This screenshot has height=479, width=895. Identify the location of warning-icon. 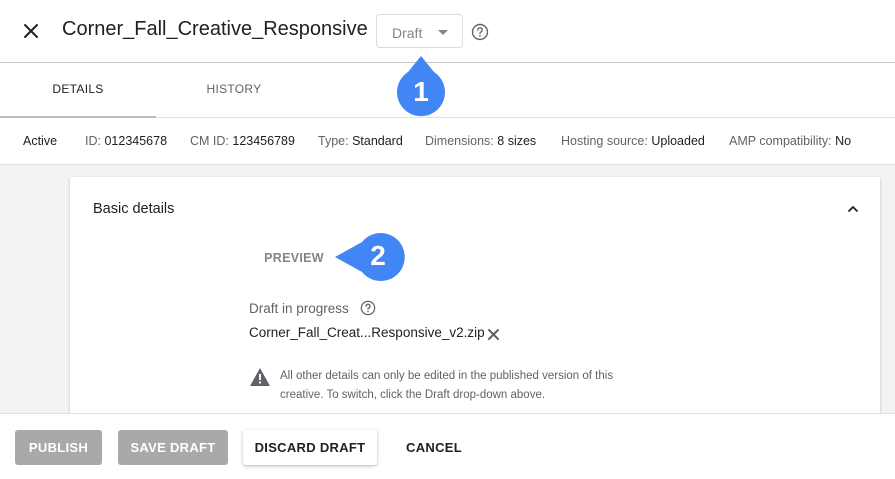
(260, 377).